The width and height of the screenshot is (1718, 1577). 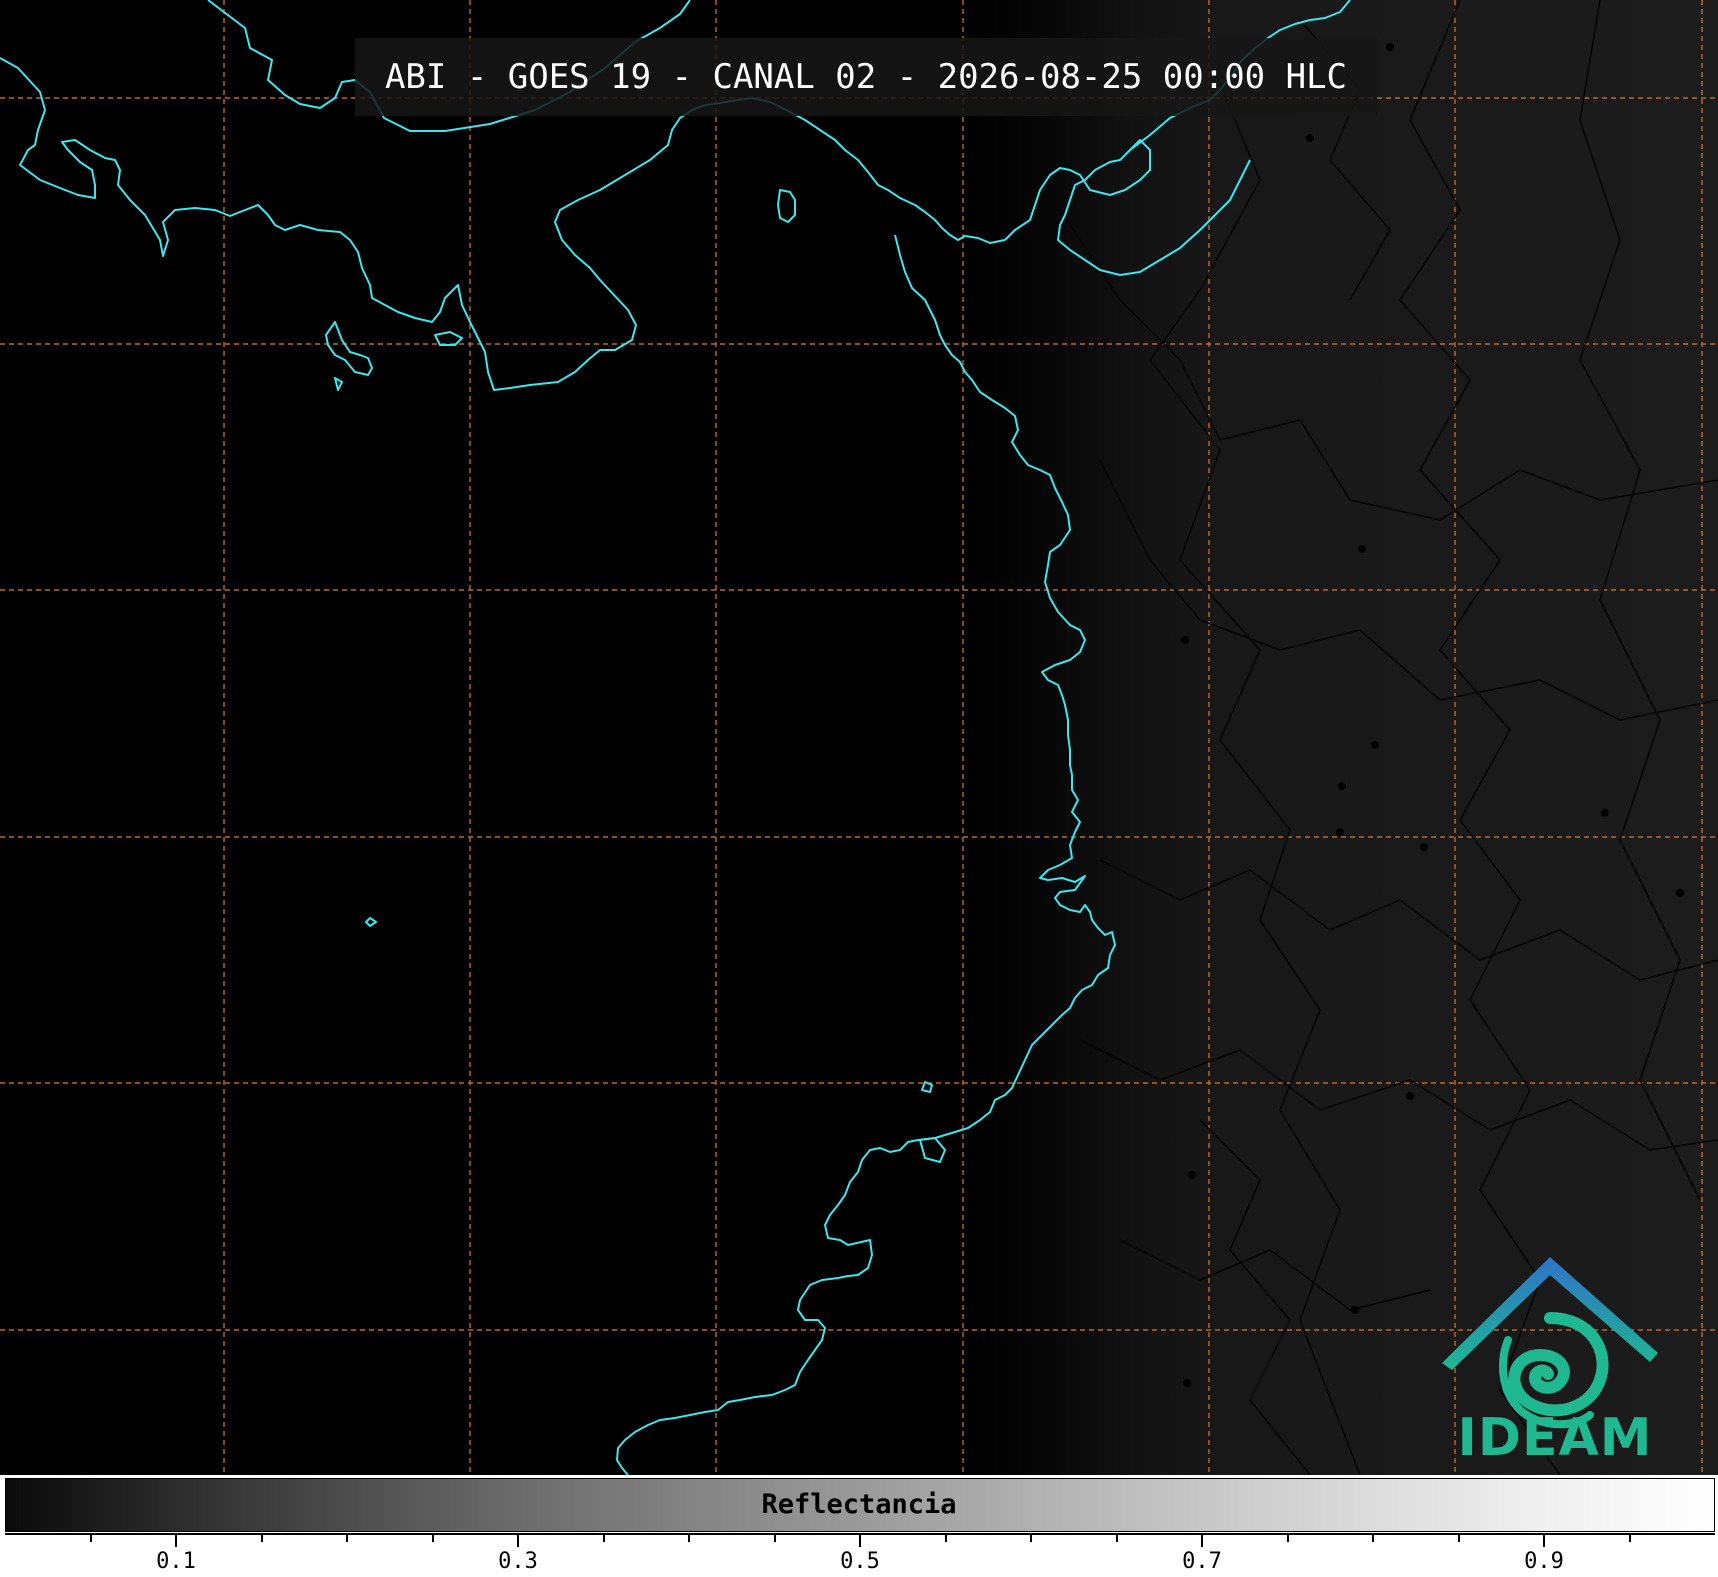 What do you see at coordinates (860, 1561) in the screenshot?
I see `colorbar-tick-label: 0.5` at bounding box center [860, 1561].